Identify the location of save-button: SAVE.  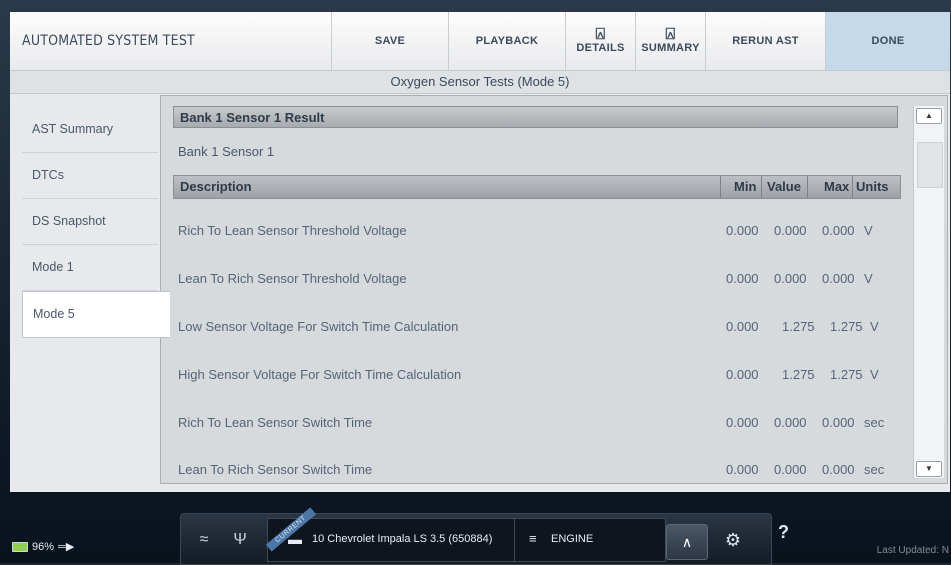
(390, 41).